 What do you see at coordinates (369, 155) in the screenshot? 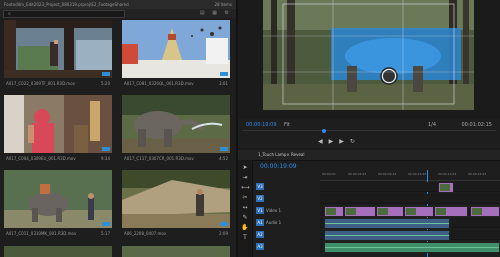
I see `timeline-tabs: 1_Touch Lamp× Reveal` at bounding box center [369, 155].